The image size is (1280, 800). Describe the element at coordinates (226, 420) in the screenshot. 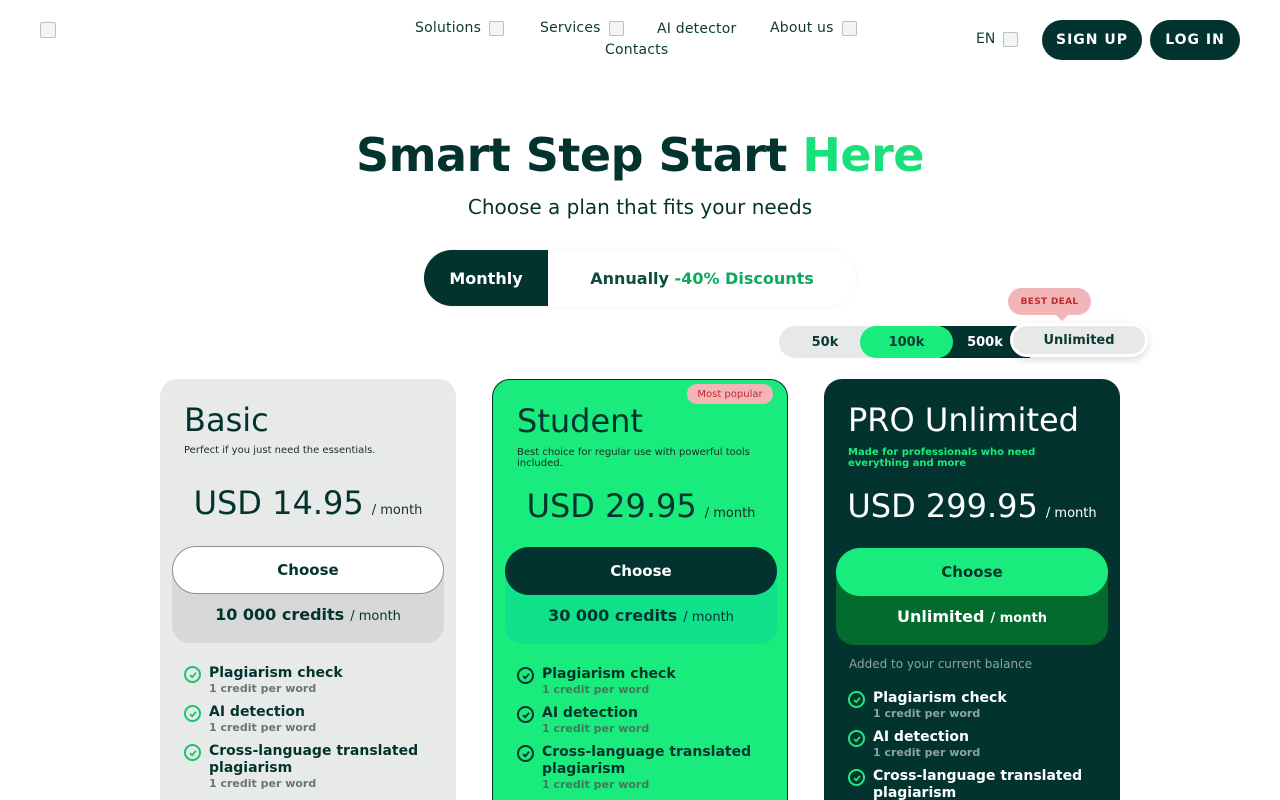

I see `plan-name: Basic` at that location.